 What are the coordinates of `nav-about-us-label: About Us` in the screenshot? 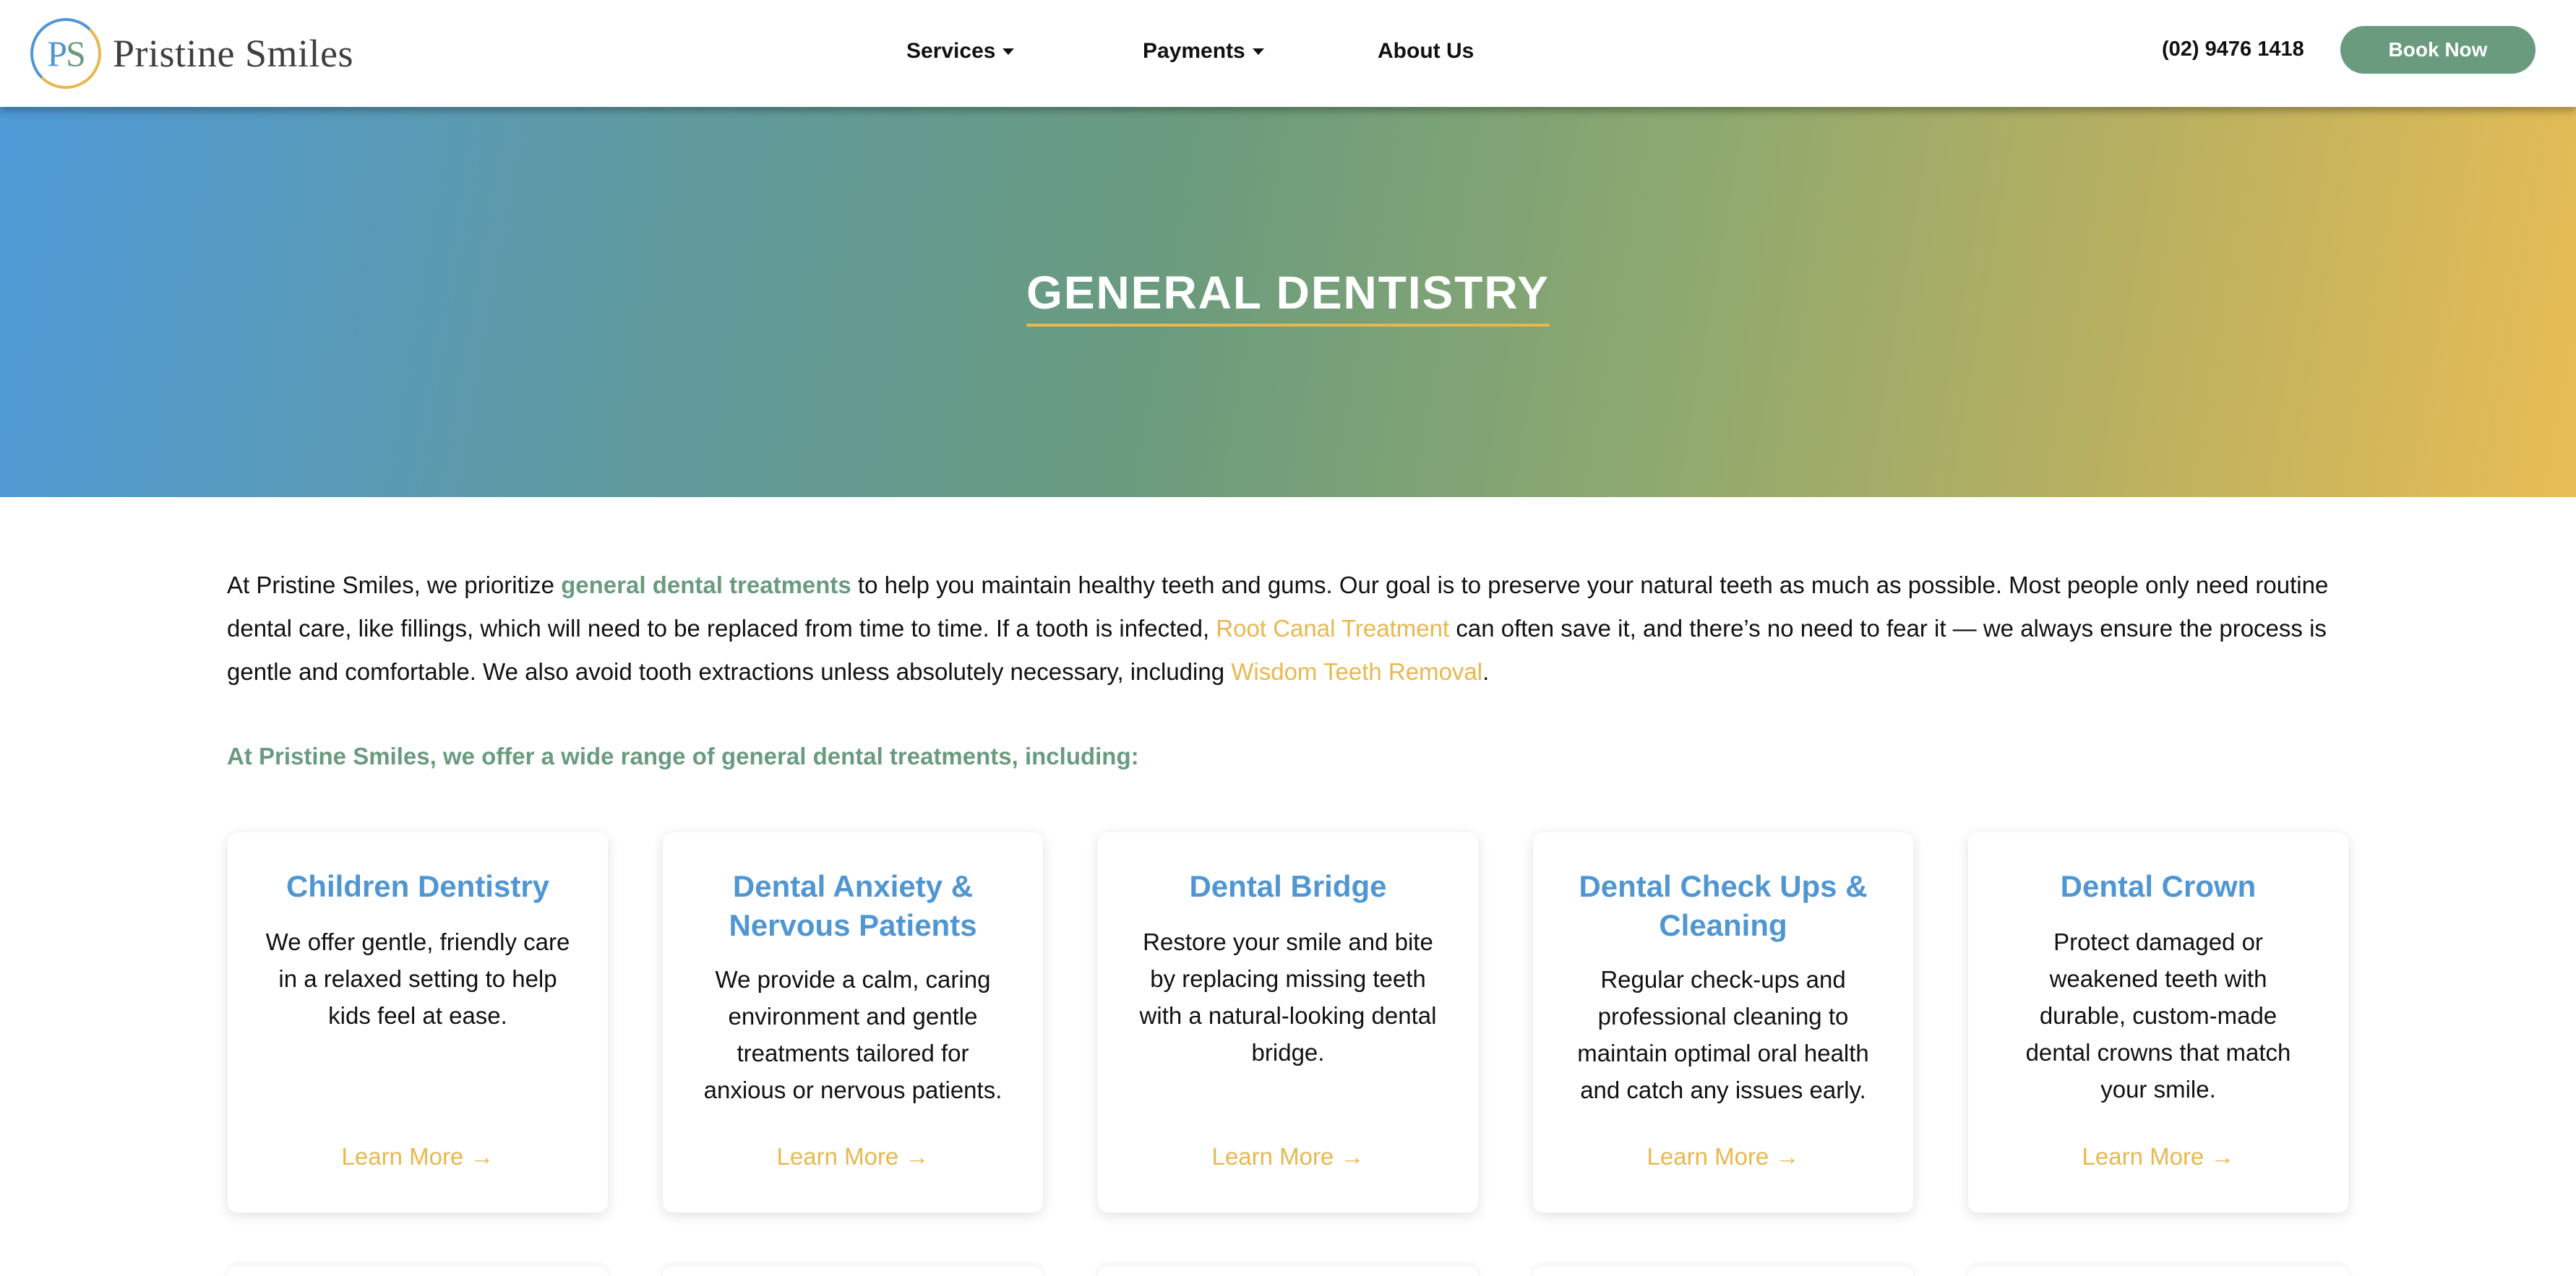 It's located at (1426, 51).